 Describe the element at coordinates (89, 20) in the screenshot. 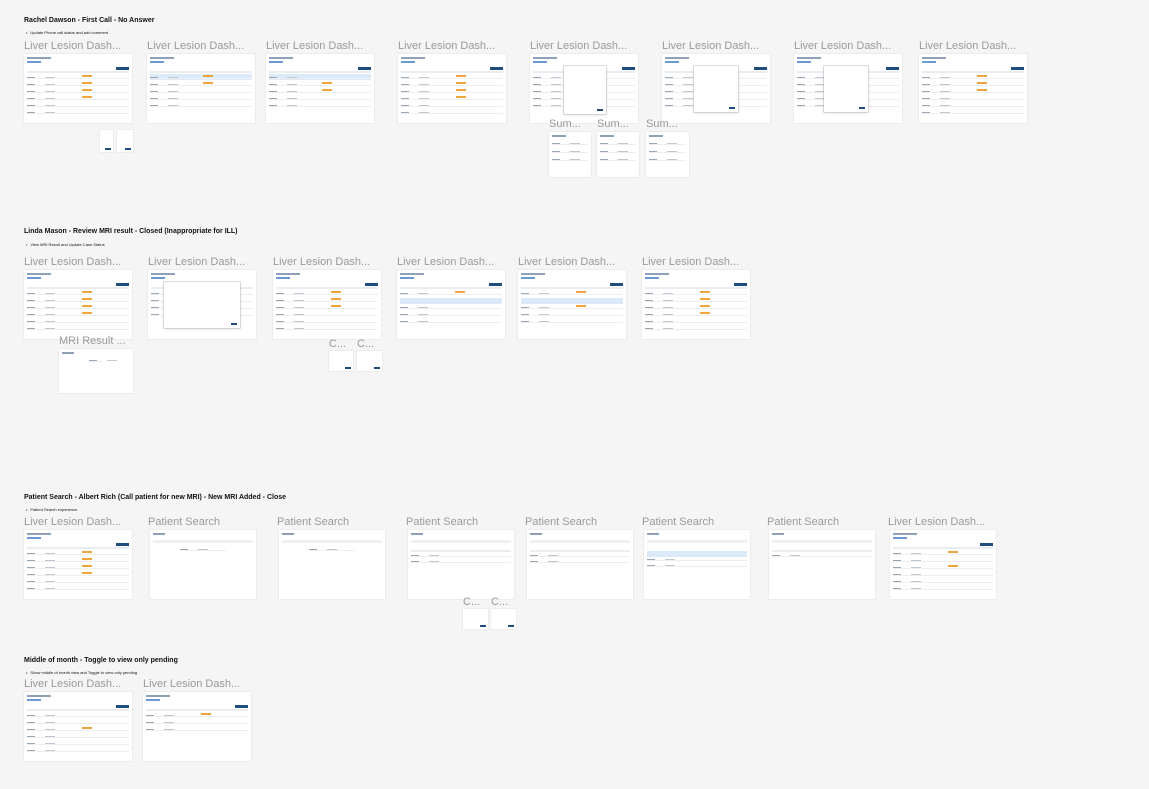

I see `section-title-rachel-dawson: Rachel Dawson - First Call - No Answer` at that location.